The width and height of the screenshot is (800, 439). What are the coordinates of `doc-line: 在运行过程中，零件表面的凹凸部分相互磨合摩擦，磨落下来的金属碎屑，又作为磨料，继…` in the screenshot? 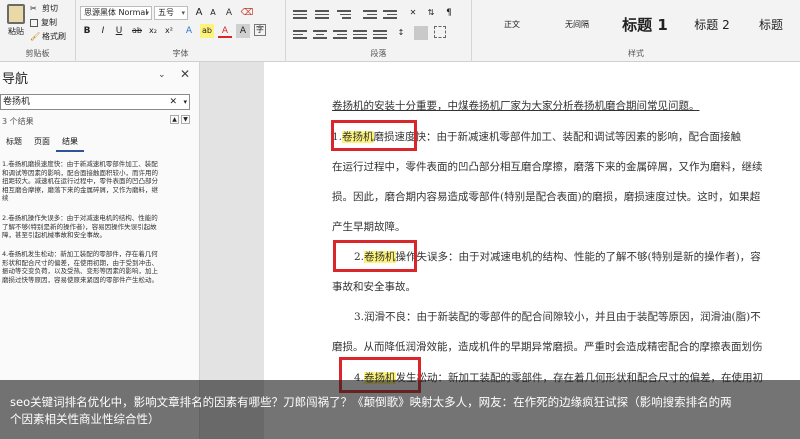 It's located at (547, 167).